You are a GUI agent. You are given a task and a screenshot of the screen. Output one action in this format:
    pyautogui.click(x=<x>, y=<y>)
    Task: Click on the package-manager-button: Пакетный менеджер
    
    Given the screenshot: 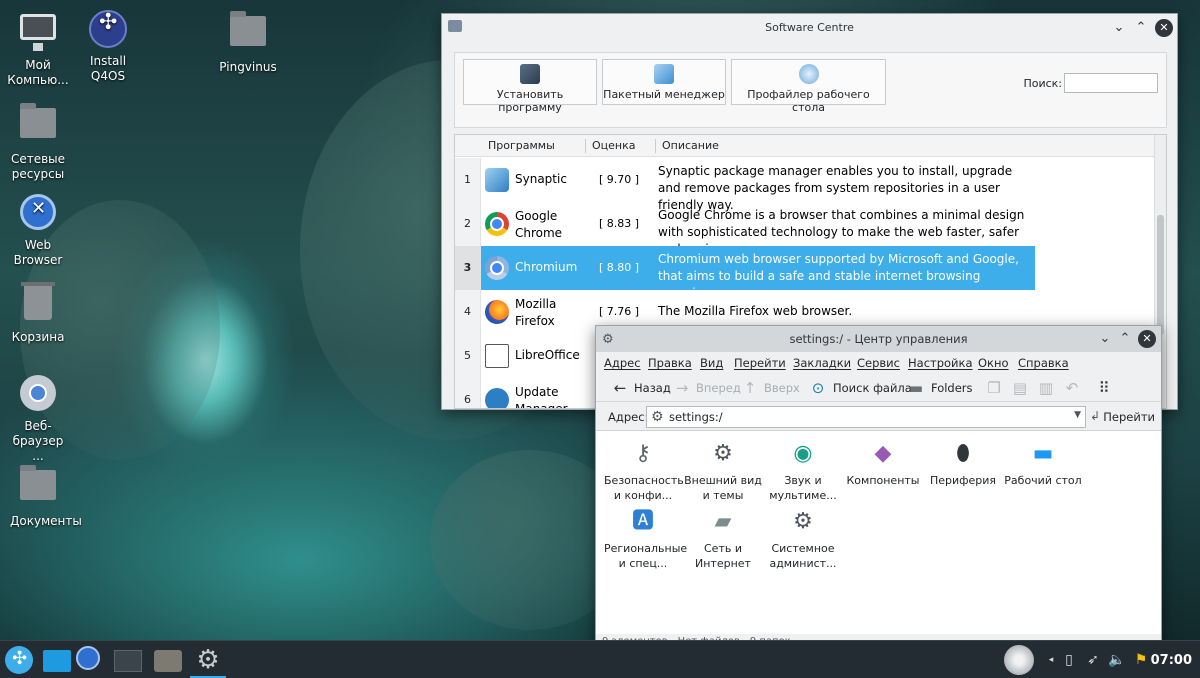 What is the action you would take?
    pyautogui.click(x=664, y=82)
    